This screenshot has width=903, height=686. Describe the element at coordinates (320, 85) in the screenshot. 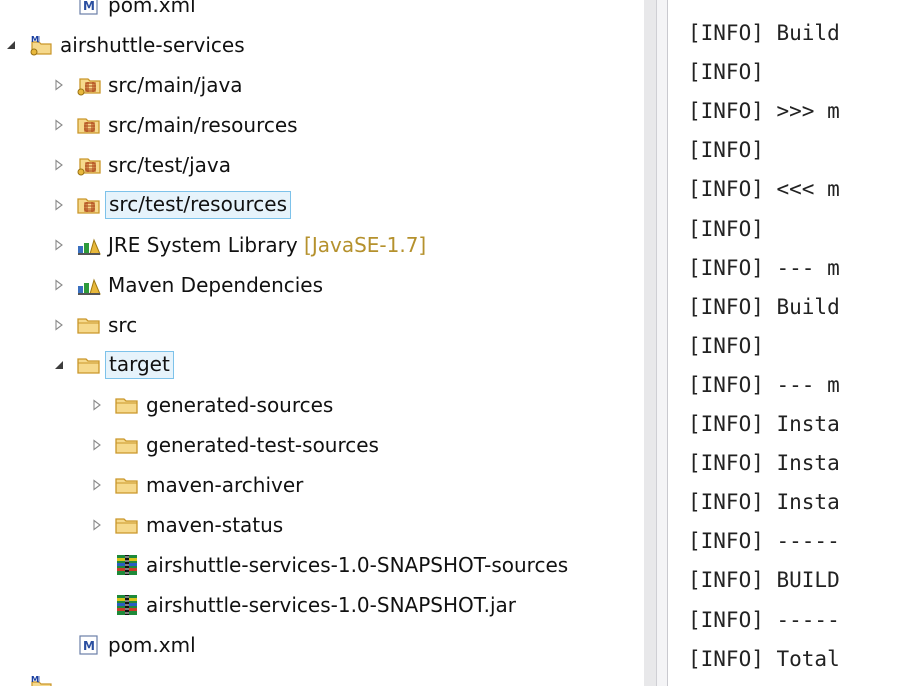

I see `tree-item: src/main/java` at that location.